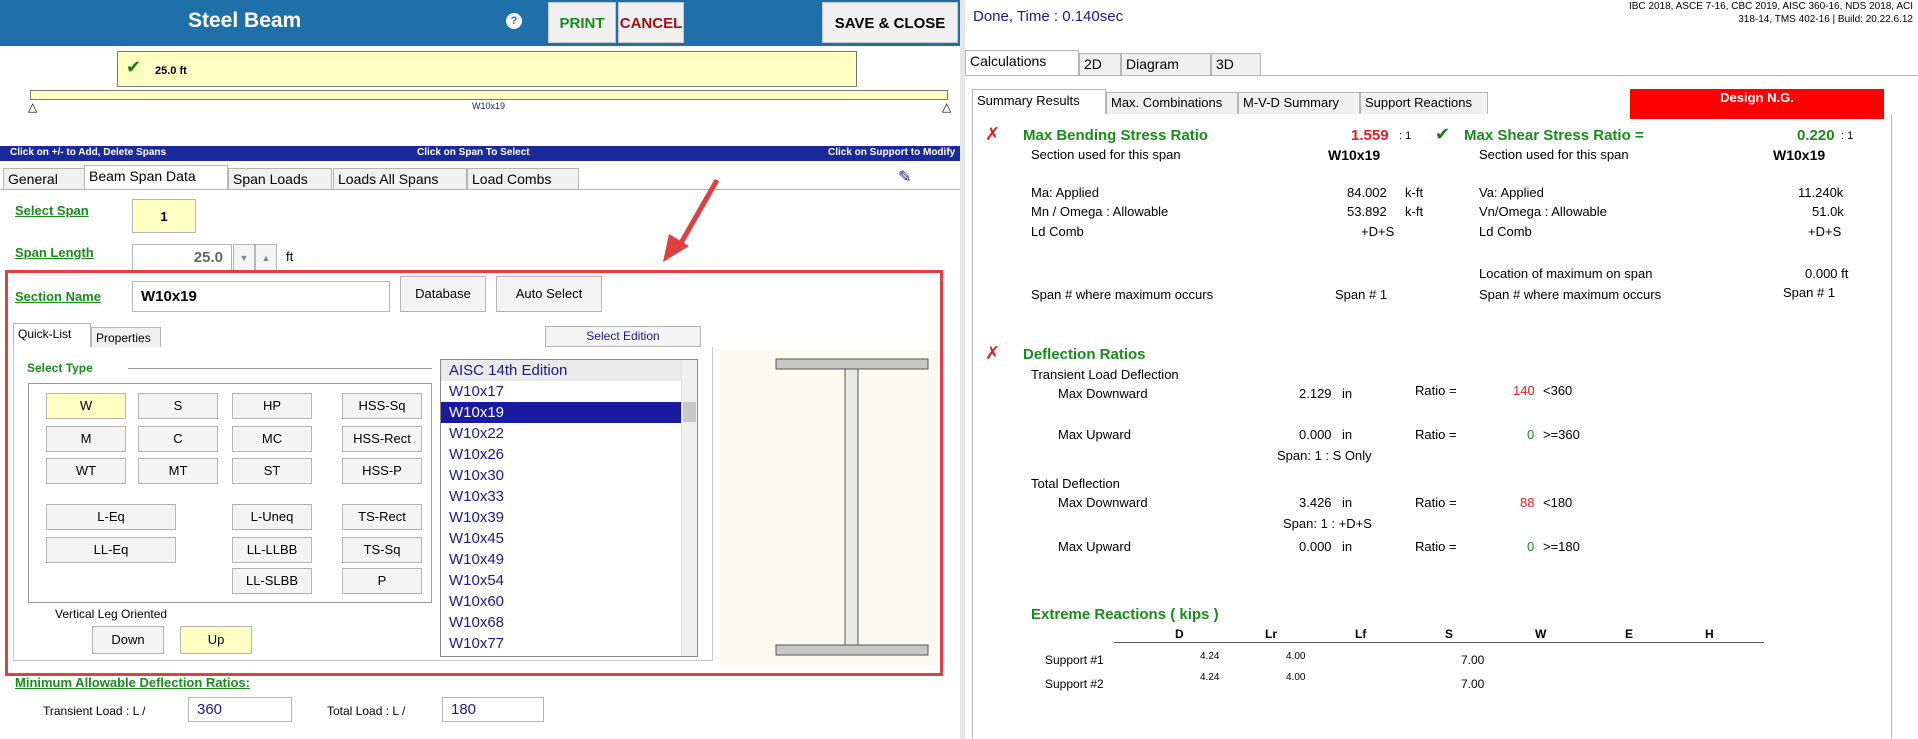 The height and width of the screenshot is (739, 1918). I want to click on tab-divider, so click(480, 189).